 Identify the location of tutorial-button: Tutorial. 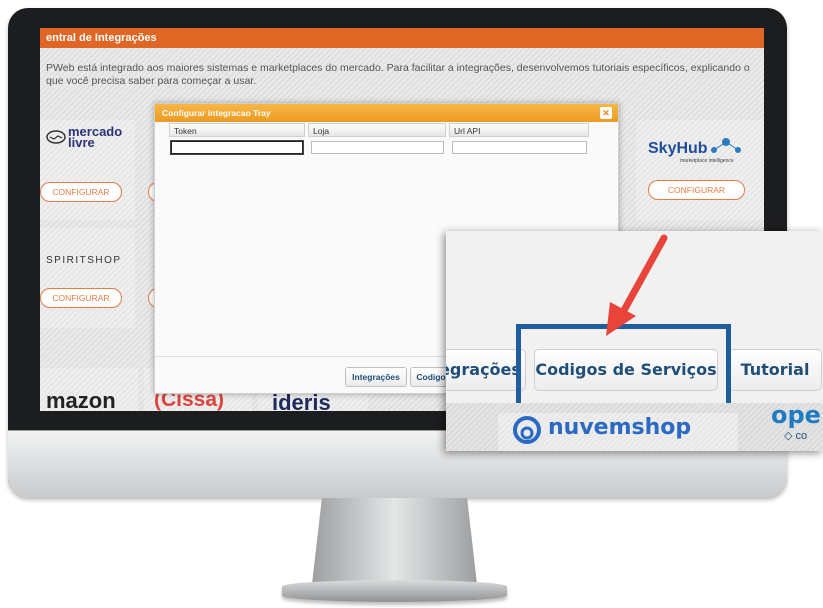
(775, 370).